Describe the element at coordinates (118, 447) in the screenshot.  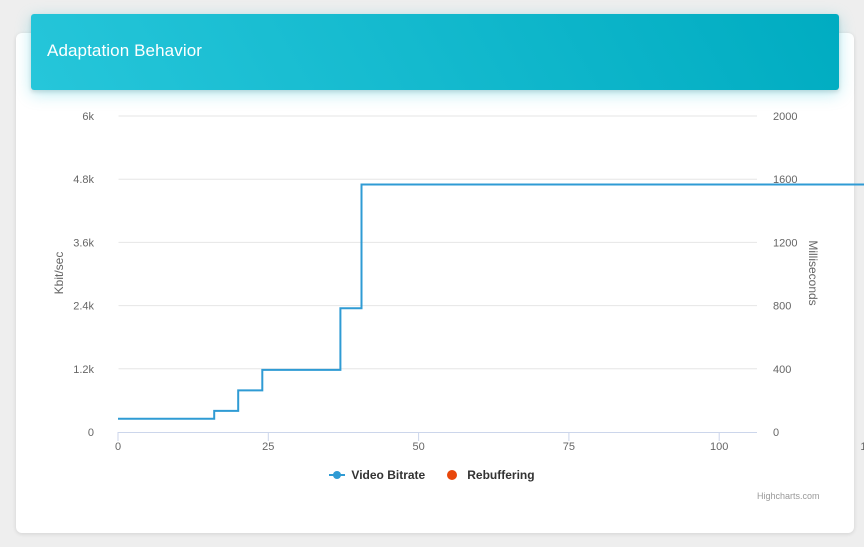
I see `x-tick-label: 0` at that location.